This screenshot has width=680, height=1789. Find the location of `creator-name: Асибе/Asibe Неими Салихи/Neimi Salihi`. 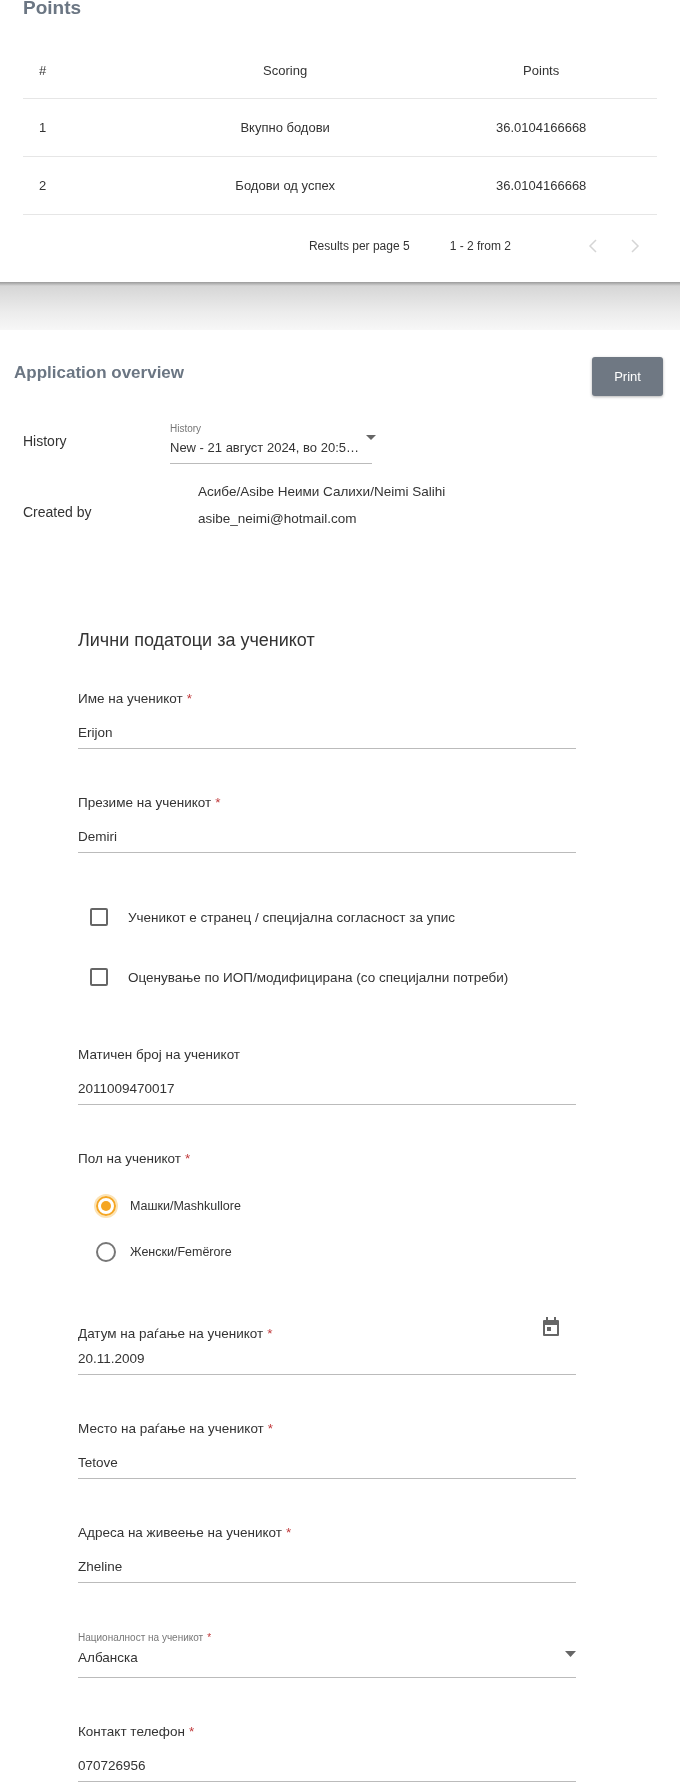

creator-name: Асибе/Asibe Неими Салихи/Neimi Salihi is located at coordinates (322, 491).